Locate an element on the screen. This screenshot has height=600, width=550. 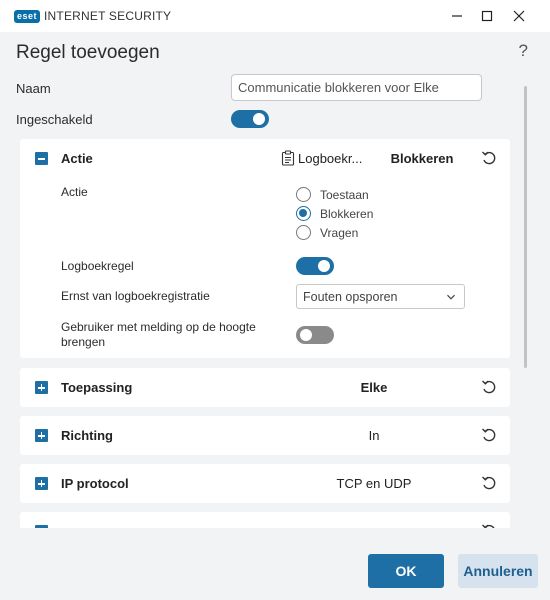
radio-blokkeren-label: Blokkeren is located at coordinates (347, 213).